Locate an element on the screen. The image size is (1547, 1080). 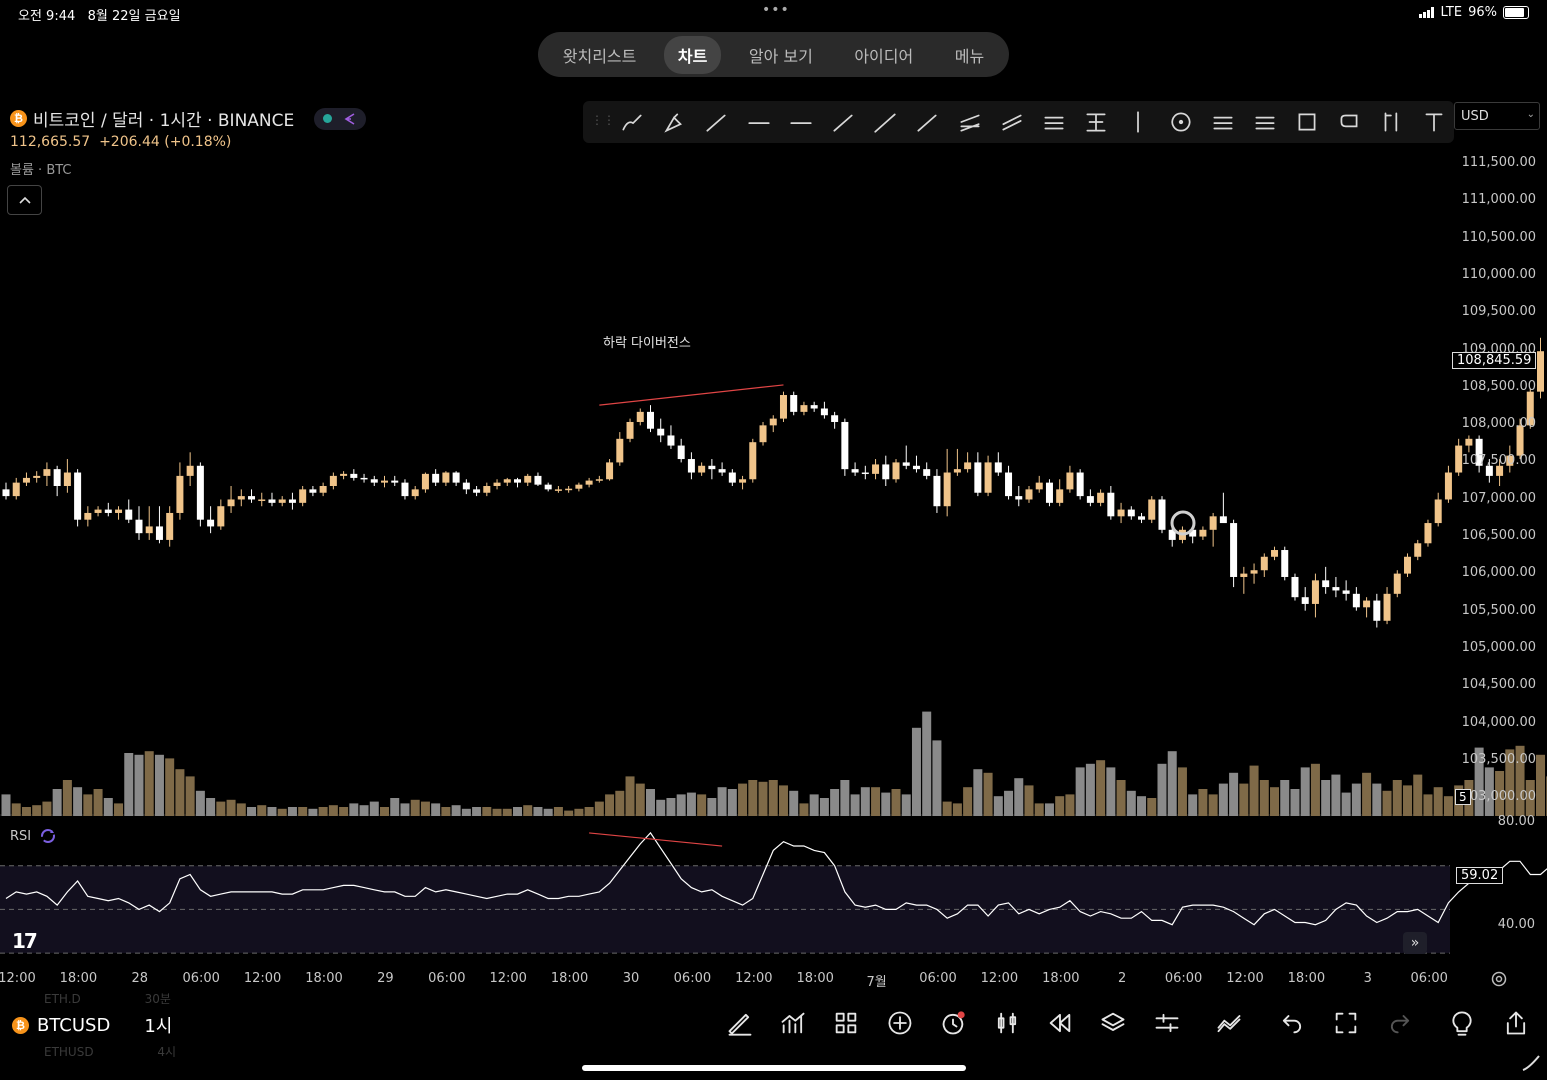
compare-icon is located at coordinates (1229, 1023).